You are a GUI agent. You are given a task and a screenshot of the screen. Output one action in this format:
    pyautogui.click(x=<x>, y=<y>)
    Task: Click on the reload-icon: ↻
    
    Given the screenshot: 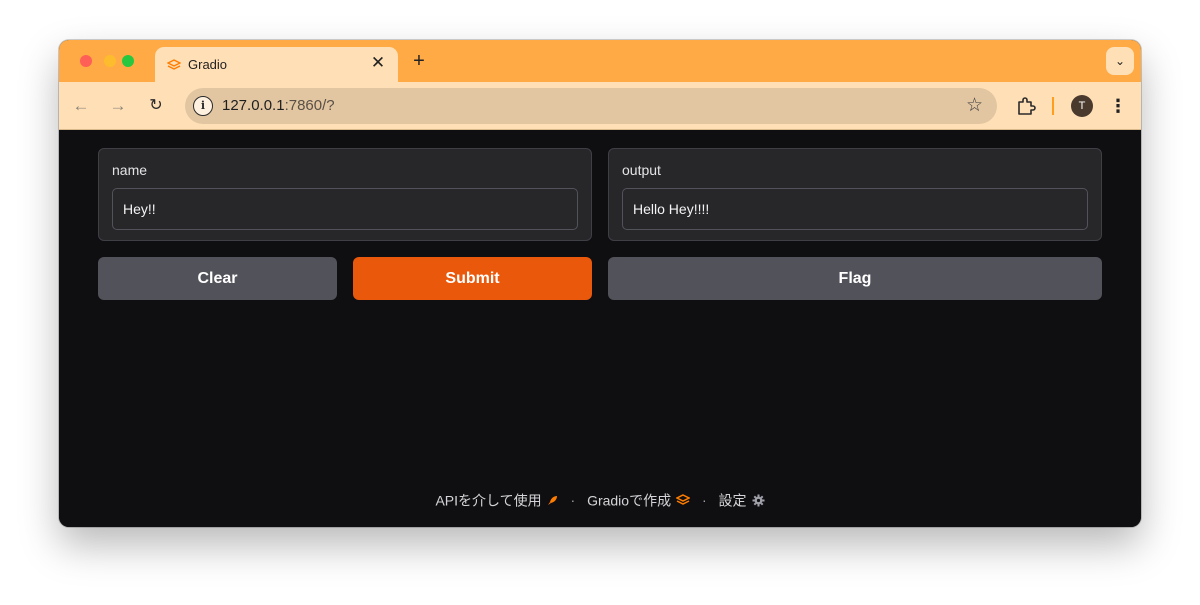 What is the action you would take?
    pyautogui.click(x=156, y=106)
    